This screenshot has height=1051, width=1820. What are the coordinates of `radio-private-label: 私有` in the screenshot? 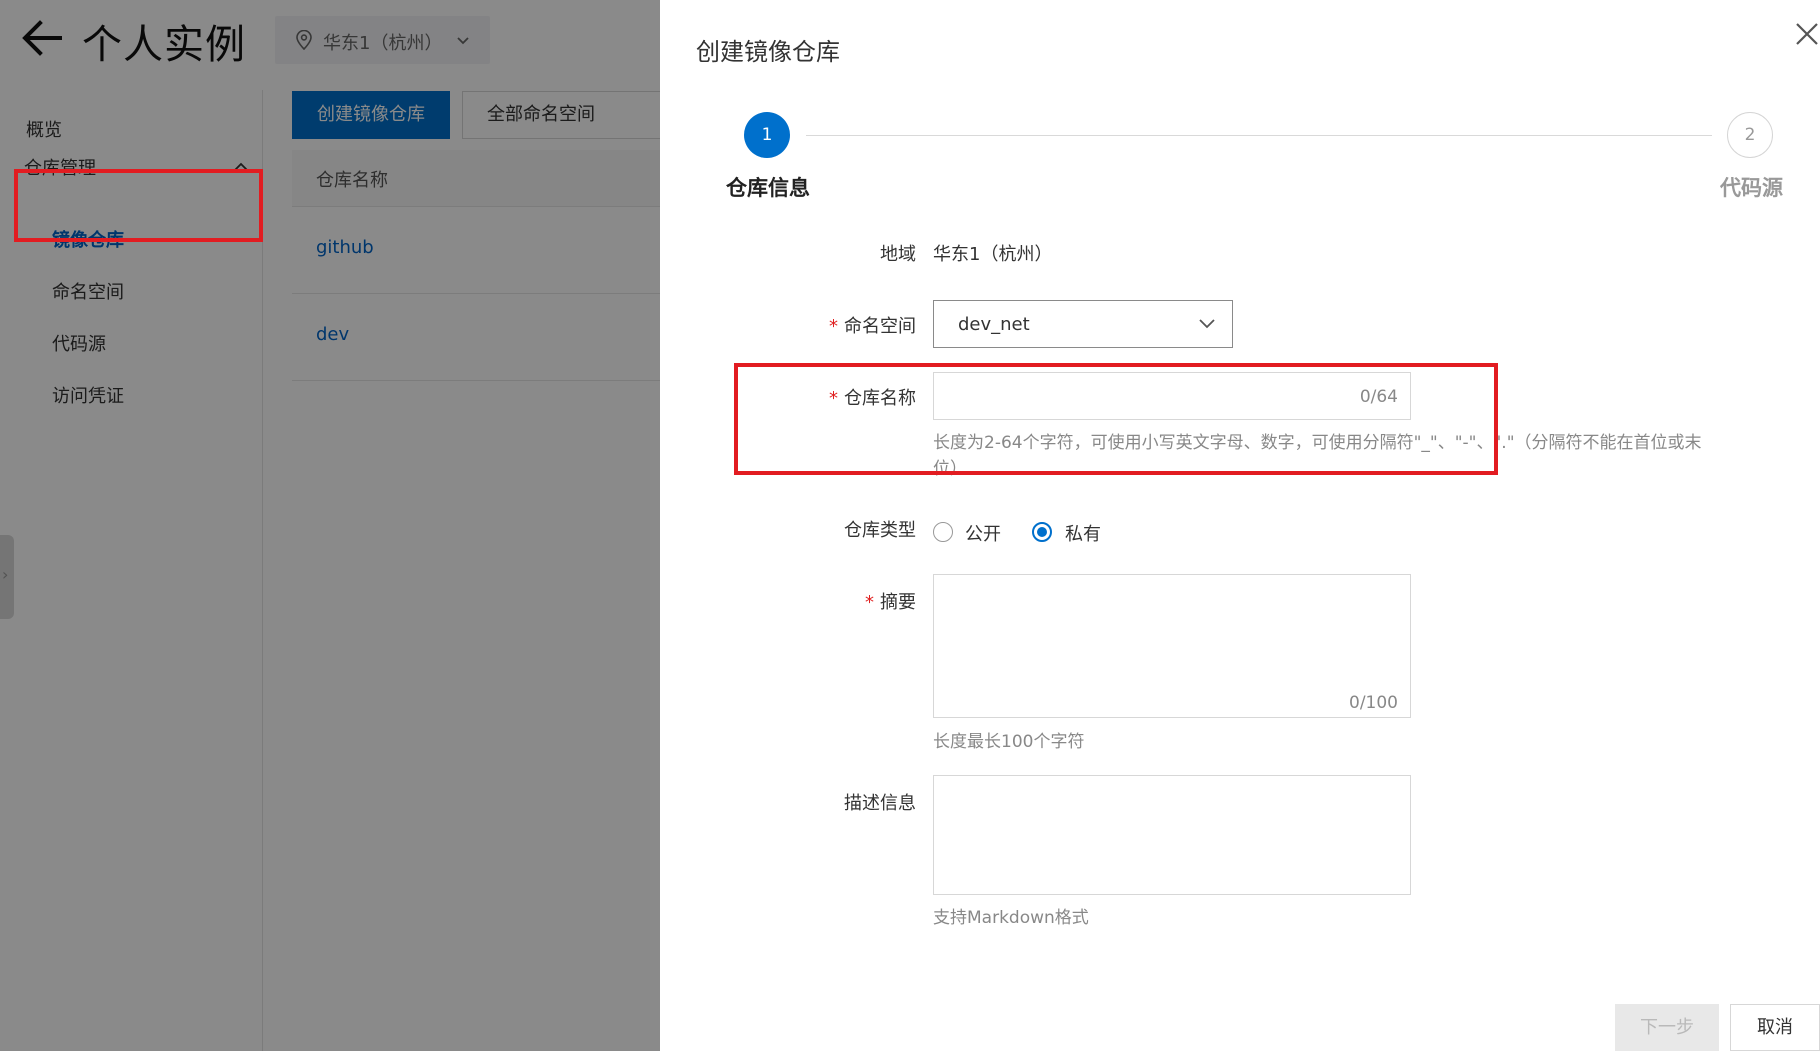 It's located at (1083, 533).